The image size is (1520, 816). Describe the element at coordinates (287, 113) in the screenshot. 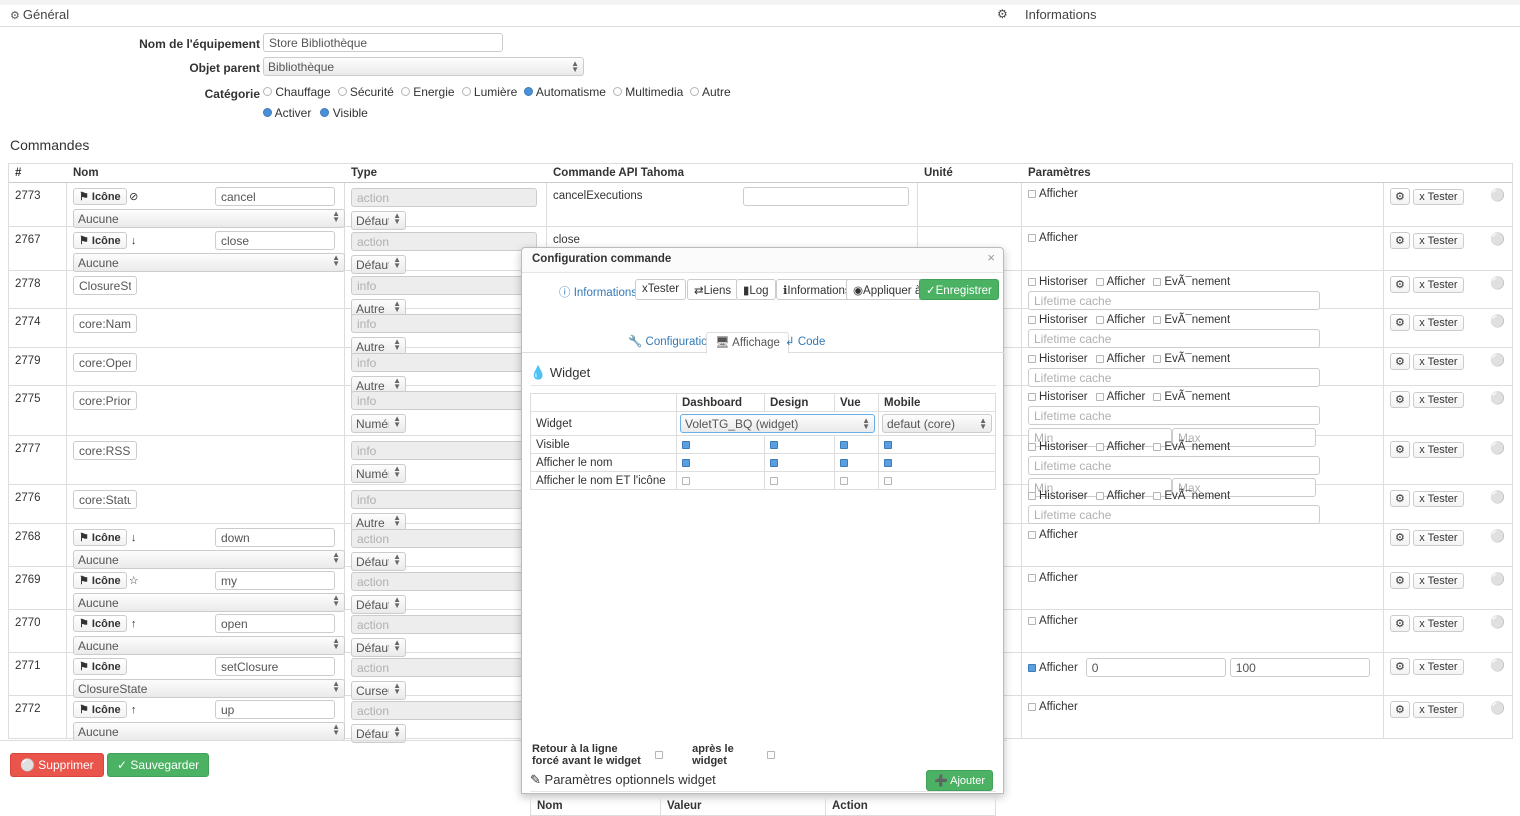

I see `toggle-option-0: Activer` at that location.